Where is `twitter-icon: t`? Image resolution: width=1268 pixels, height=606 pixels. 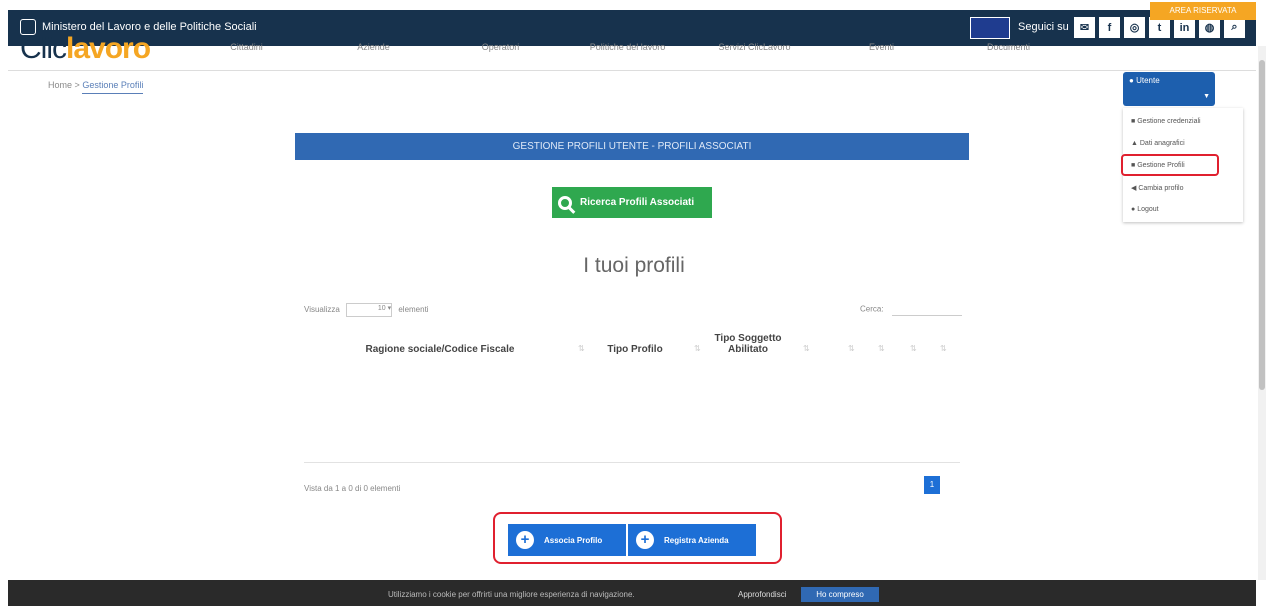 twitter-icon: t is located at coordinates (1159, 27).